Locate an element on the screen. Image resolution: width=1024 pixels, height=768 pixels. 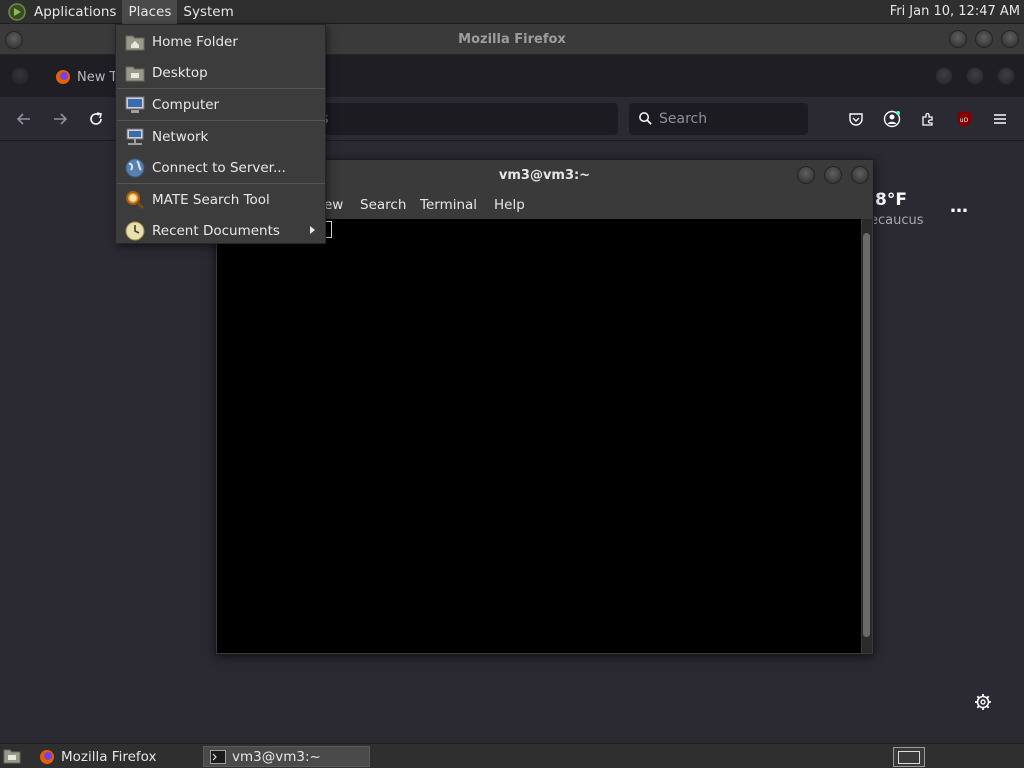
menu-item-home-folder: Home Folder is located at coordinates (220, 42).